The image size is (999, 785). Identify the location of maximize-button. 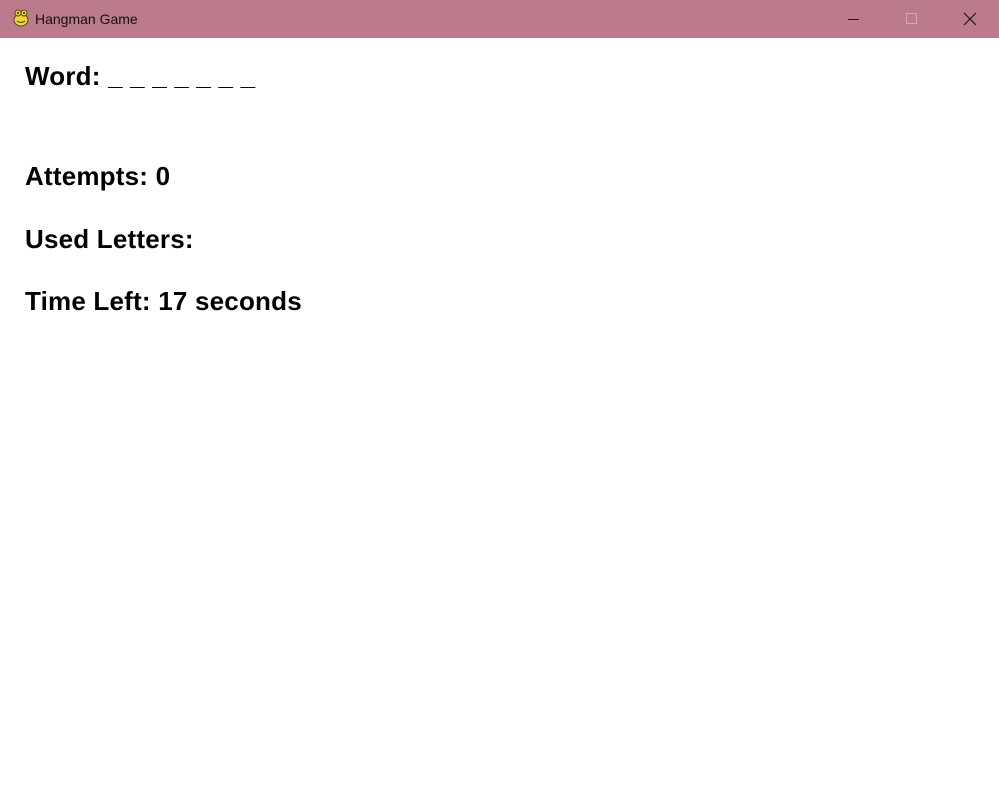
(911, 19).